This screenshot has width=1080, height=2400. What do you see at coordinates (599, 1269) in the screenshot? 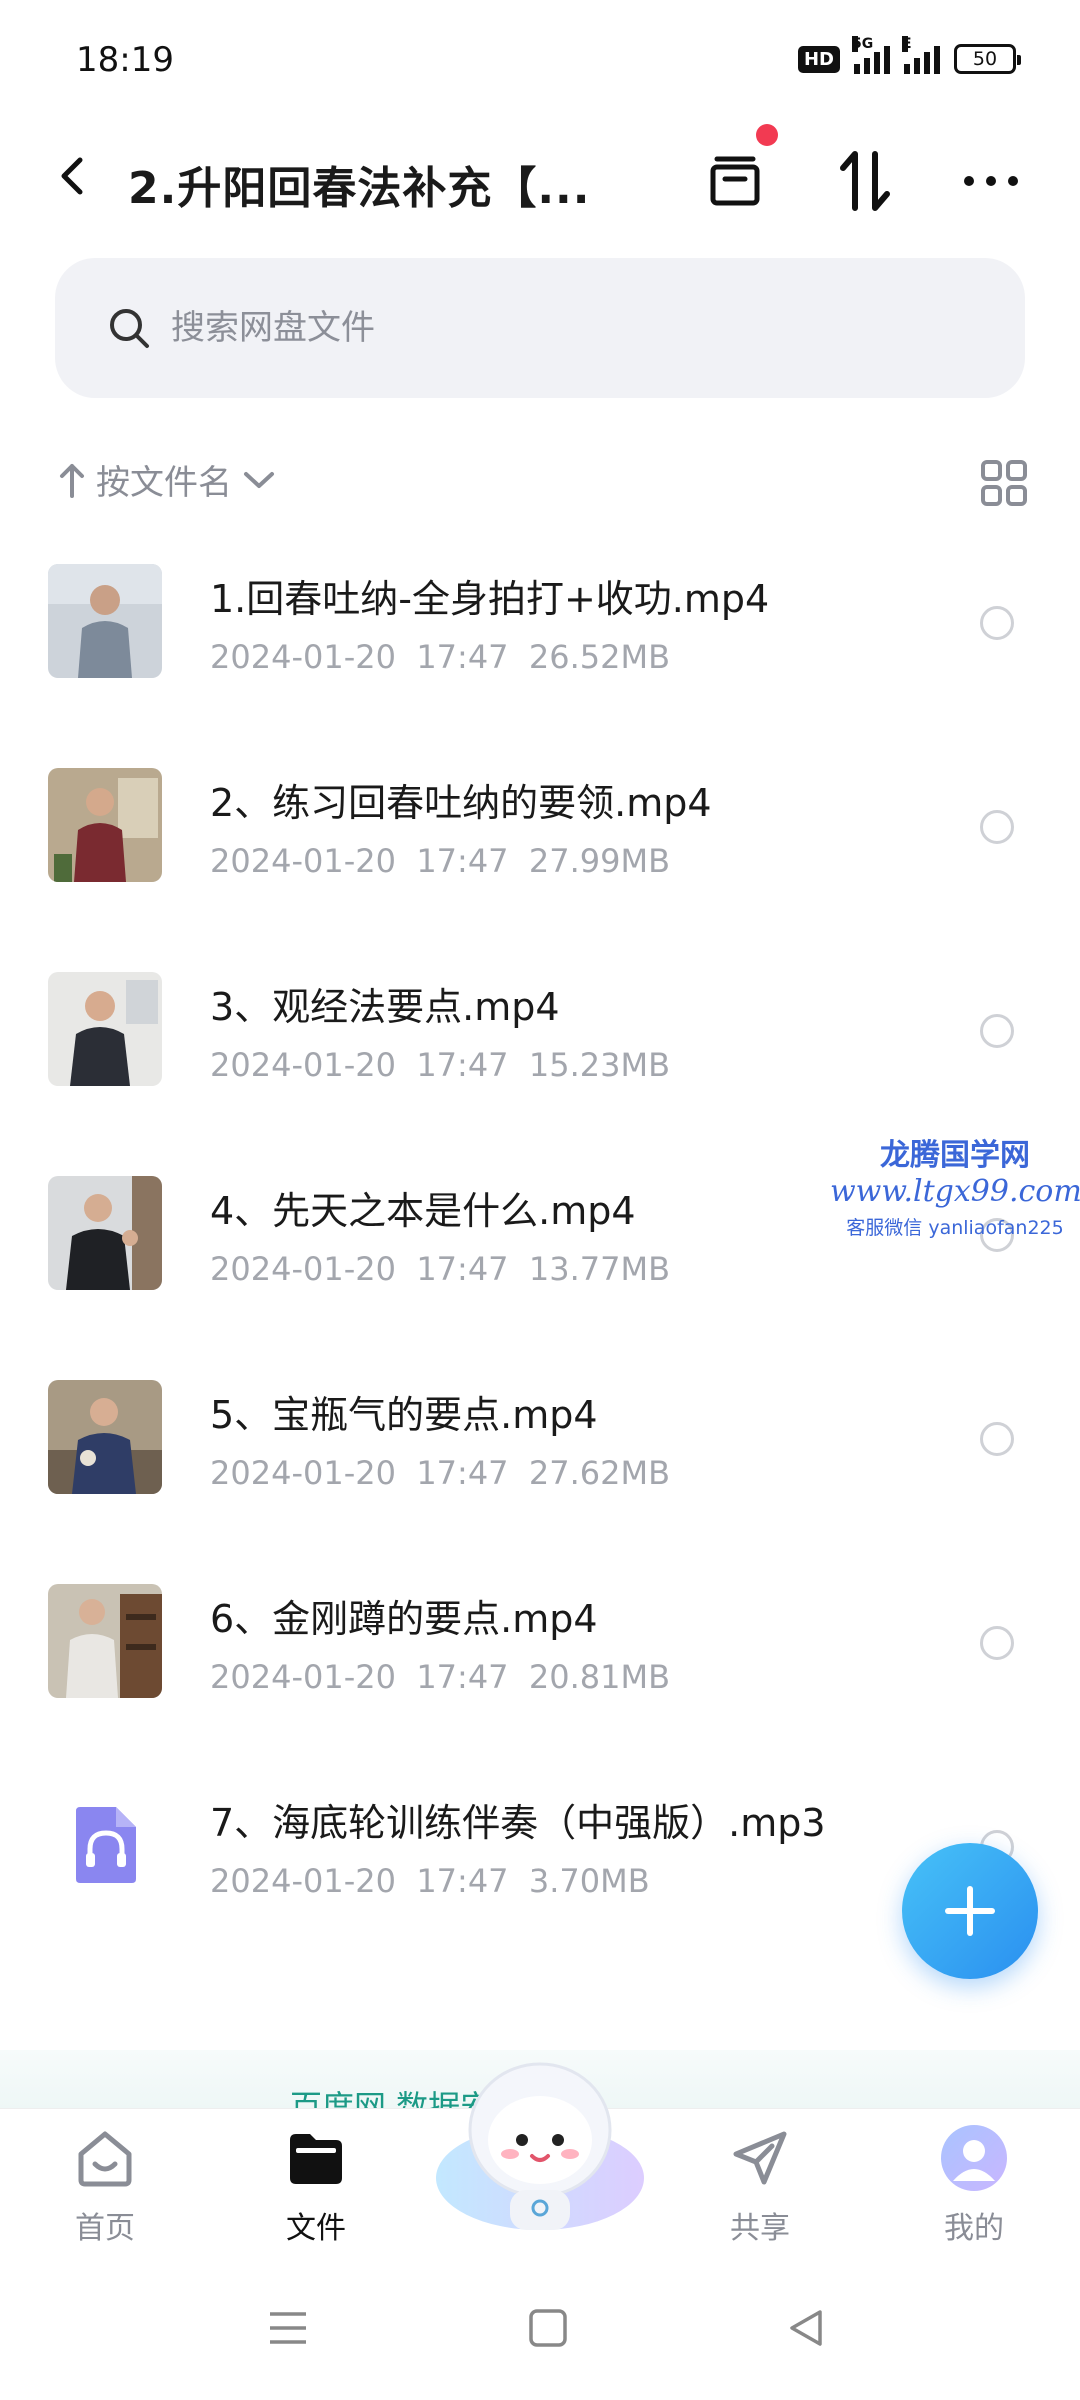
I see `file-size: 13.77MB` at bounding box center [599, 1269].